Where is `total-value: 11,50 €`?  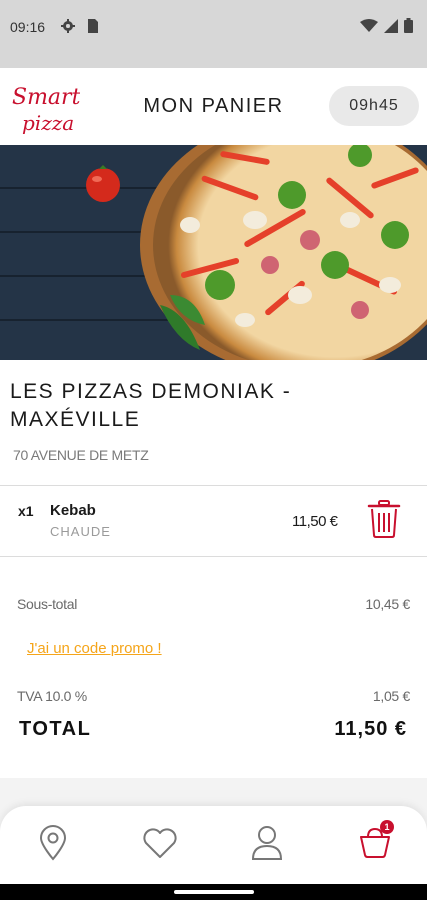 total-value: 11,50 € is located at coordinates (370, 729).